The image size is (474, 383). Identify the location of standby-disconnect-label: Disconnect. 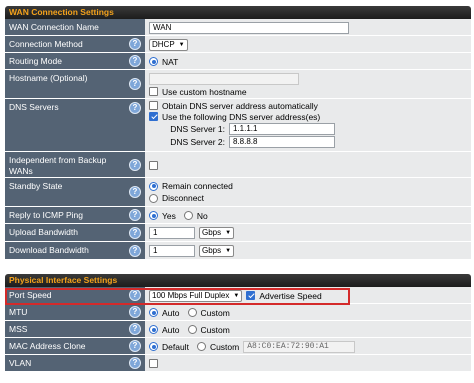
(183, 198).